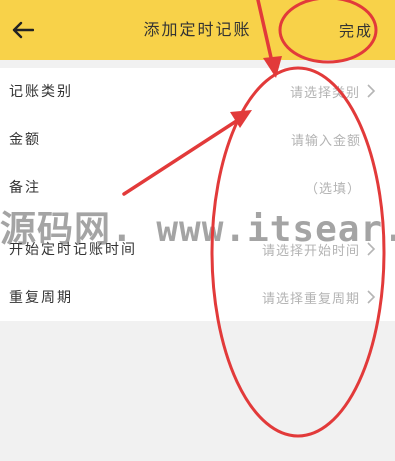 Image resolution: width=395 pixels, height=461 pixels. What do you see at coordinates (197, 140) in the screenshot?
I see `row-amount: 金额 请输入金额` at bounding box center [197, 140].